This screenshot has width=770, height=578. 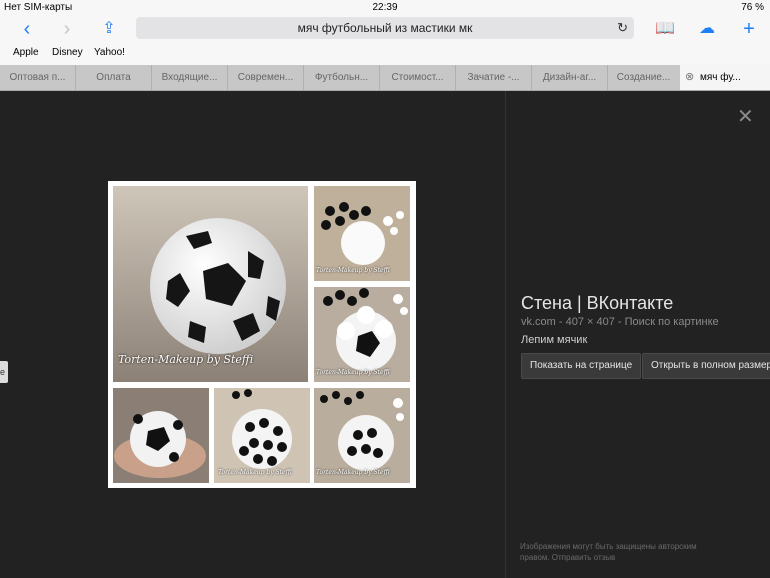 What do you see at coordinates (707, 29) in the screenshot?
I see `icloud-icon: ☁` at bounding box center [707, 29].